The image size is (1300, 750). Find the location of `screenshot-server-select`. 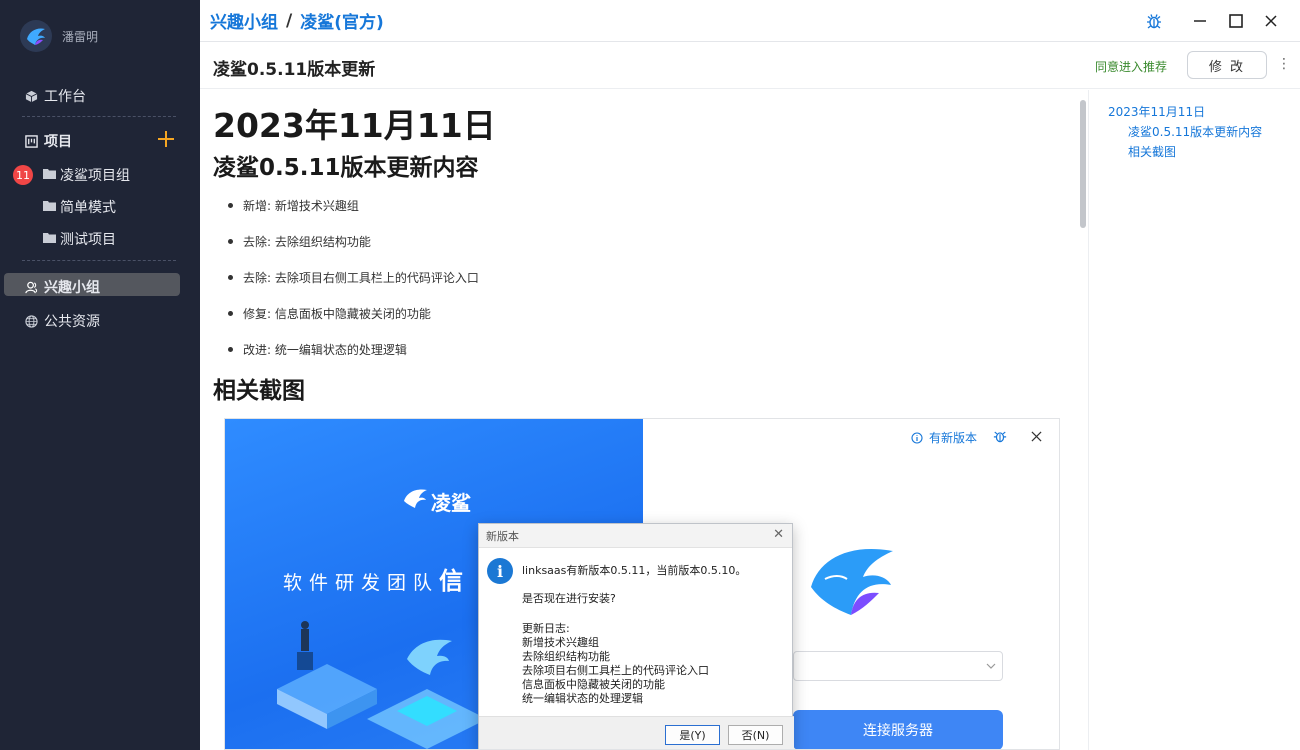

screenshot-server-select is located at coordinates (898, 666).